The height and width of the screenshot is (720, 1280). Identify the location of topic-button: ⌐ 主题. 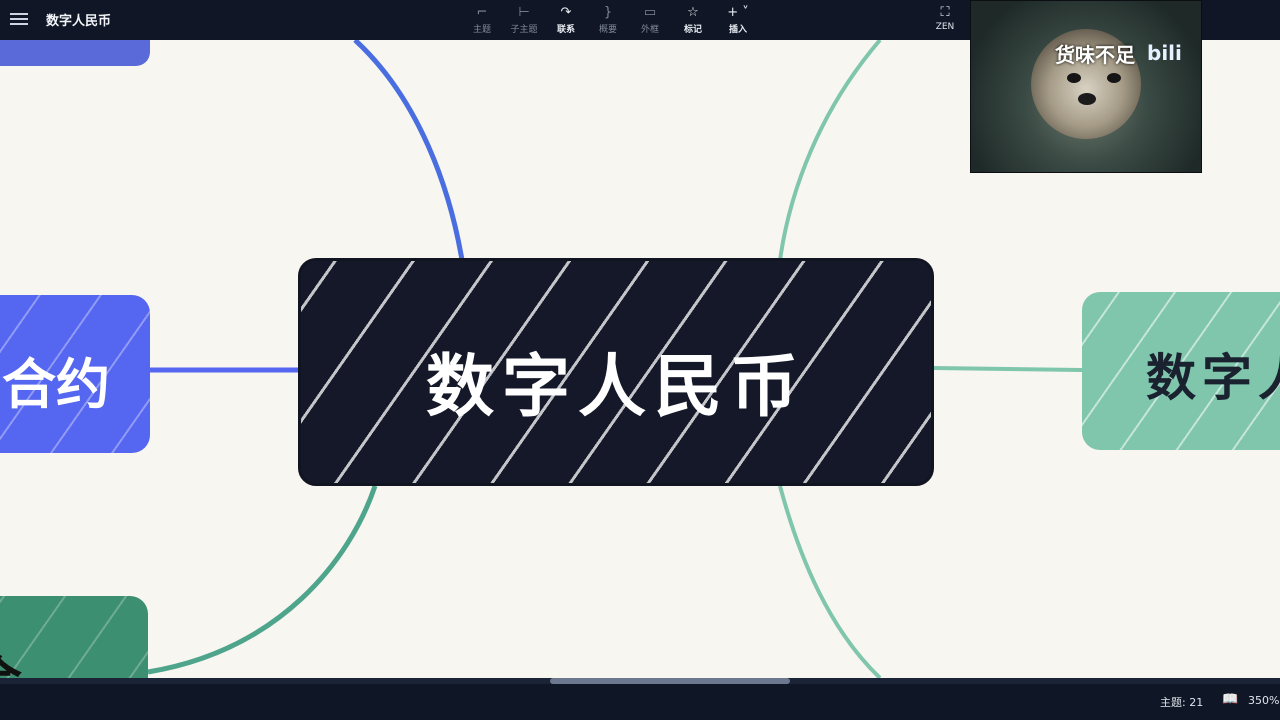
(482, 20).